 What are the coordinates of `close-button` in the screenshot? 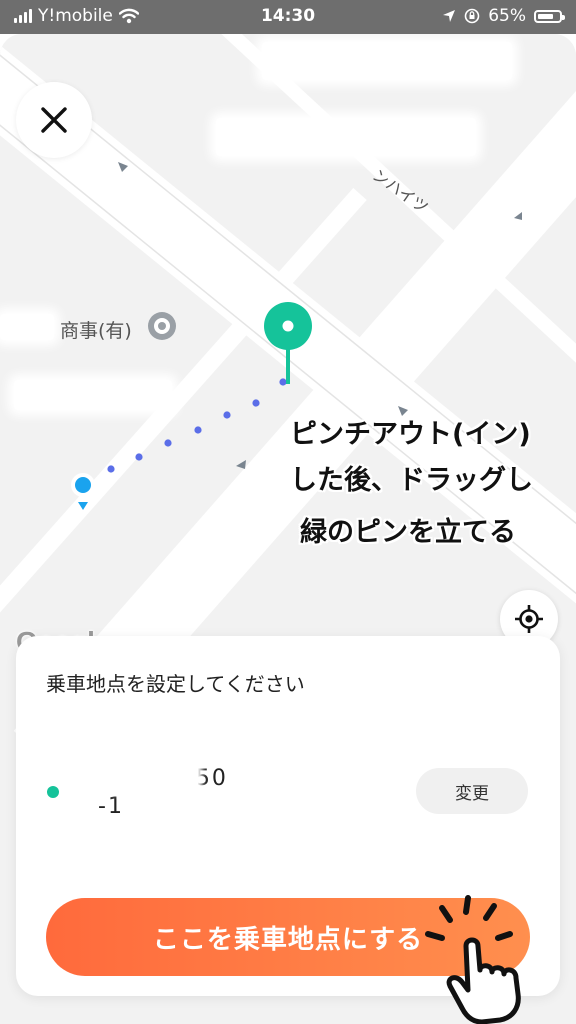 It's located at (54, 120).